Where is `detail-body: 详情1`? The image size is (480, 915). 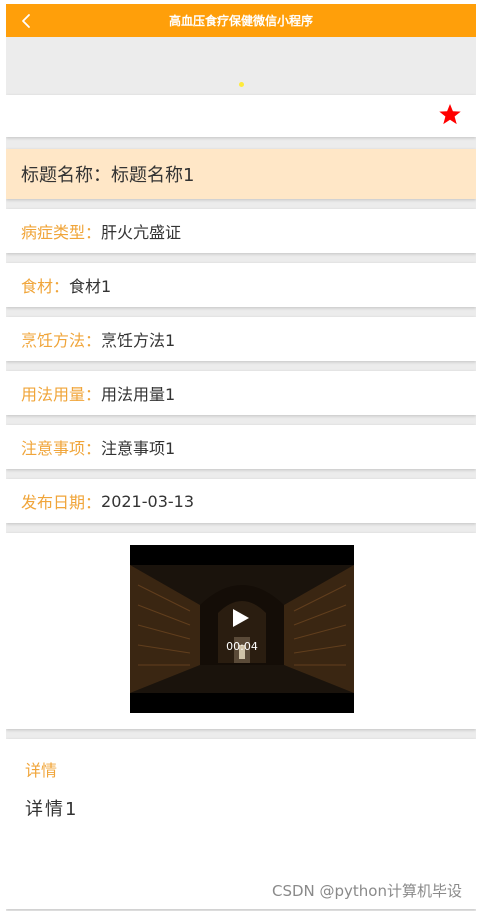 detail-body: 详情1 is located at coordinates (52, 809).